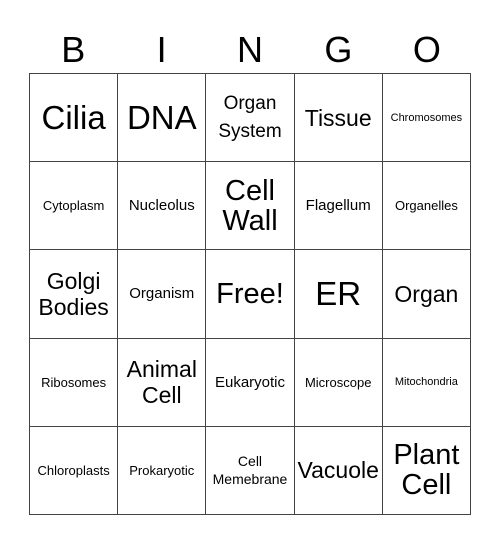  What do you see at coordinates (250, 206) in the screenshot?
I see `bingo-cell: Cell Wall` at bounding box center [250, 206].